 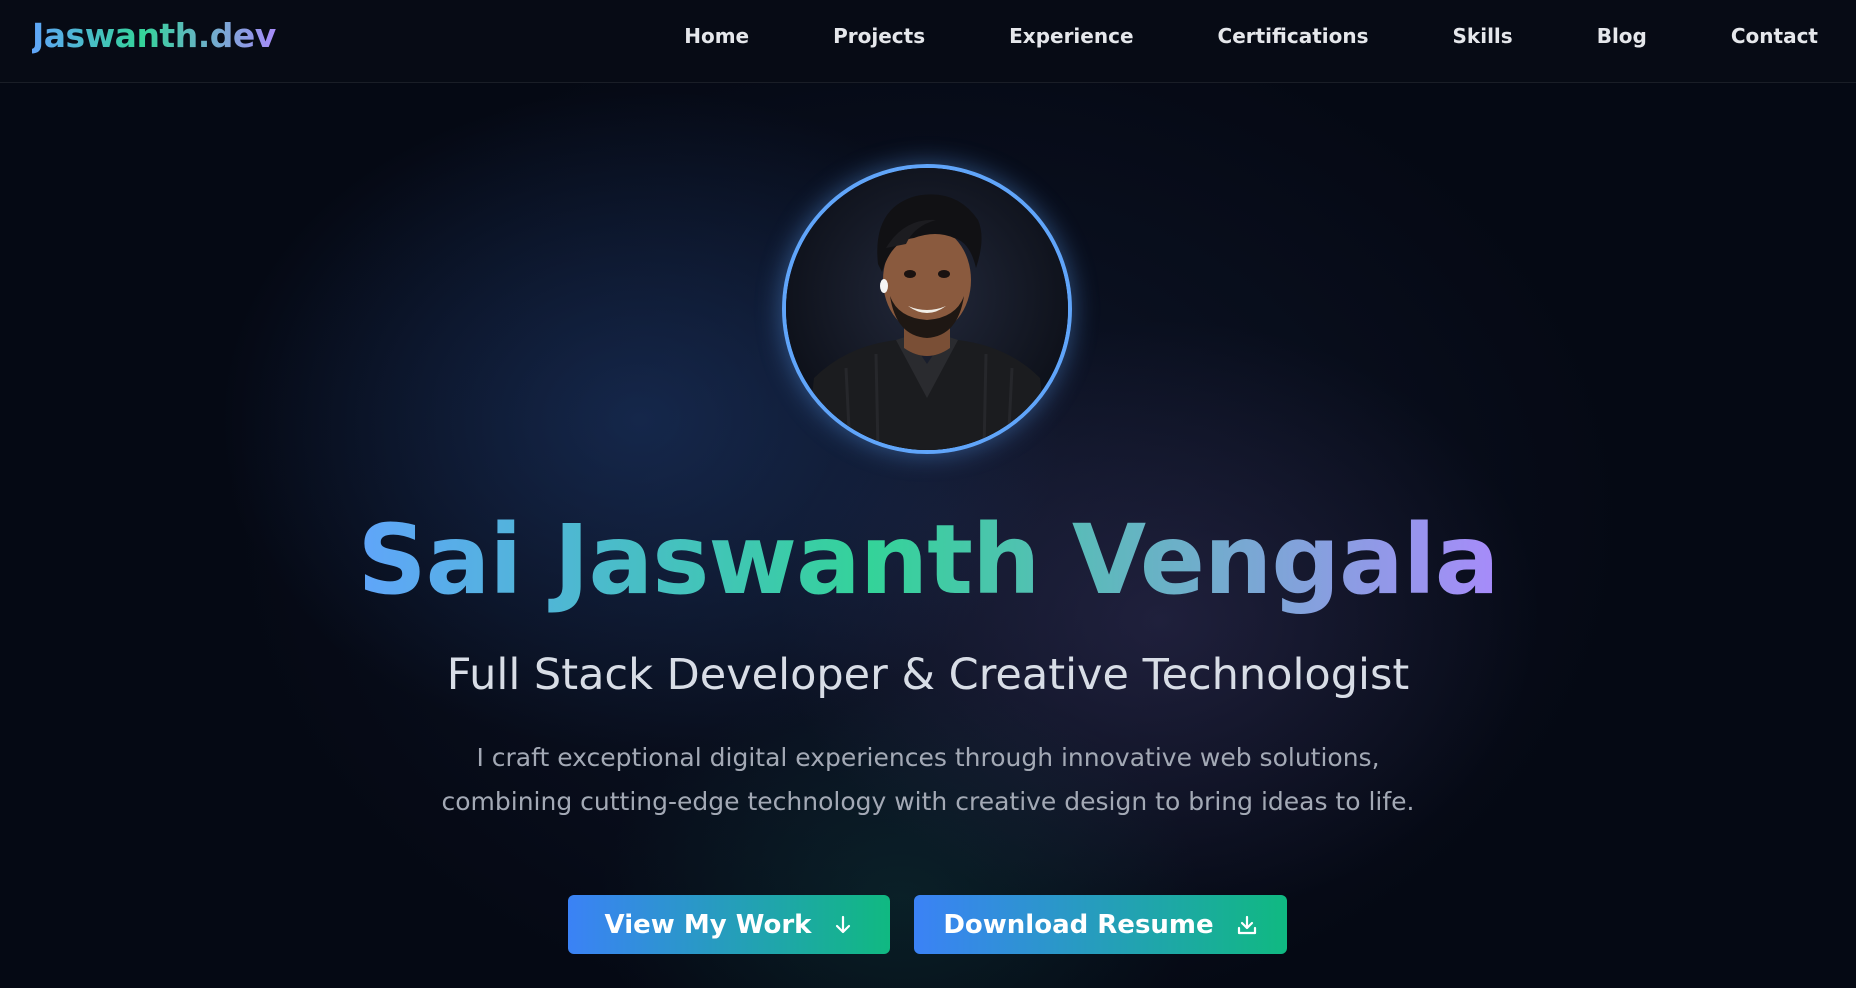 I want to click on download-resume-label: Download Resume, so click(x=1078, y=924).